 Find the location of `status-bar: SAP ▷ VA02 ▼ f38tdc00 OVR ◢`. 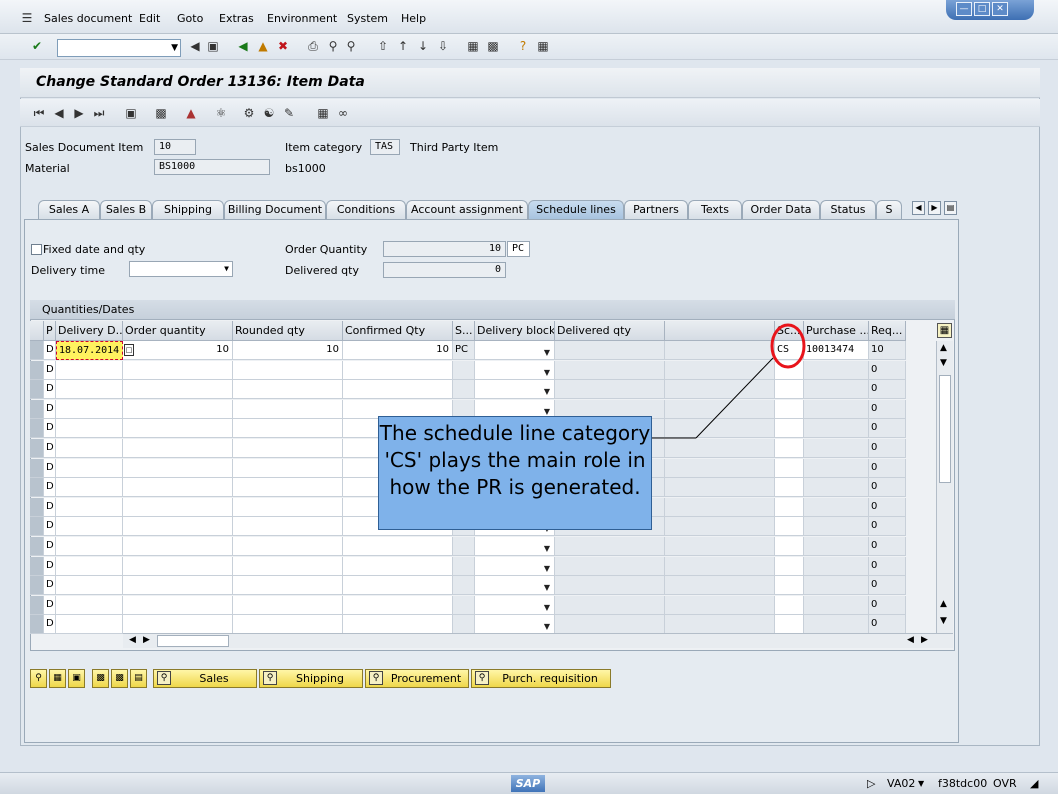

status-bar: SAP ▷ VA02 ▼ f38tdc00 OVR ◢ is located at coordinates (529, 783).